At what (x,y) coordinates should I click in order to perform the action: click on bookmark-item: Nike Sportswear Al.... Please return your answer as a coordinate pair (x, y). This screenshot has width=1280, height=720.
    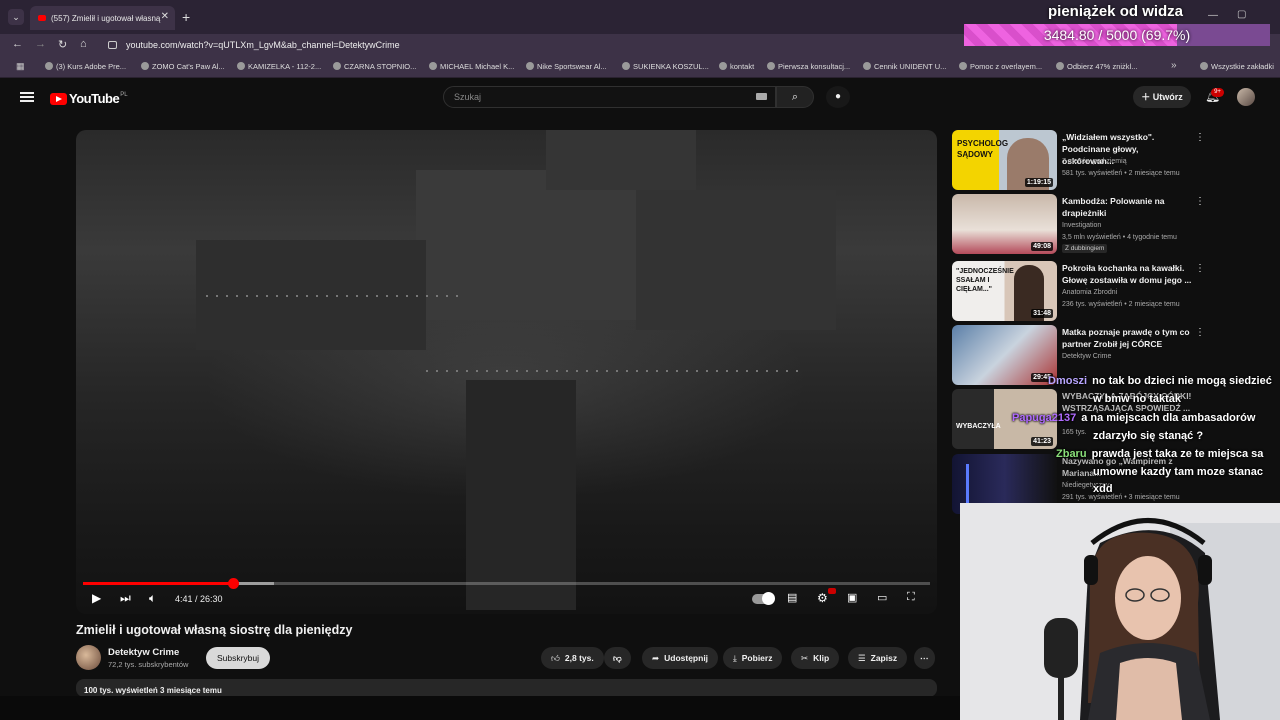
    Looking at the image, I should click on (566, 66).